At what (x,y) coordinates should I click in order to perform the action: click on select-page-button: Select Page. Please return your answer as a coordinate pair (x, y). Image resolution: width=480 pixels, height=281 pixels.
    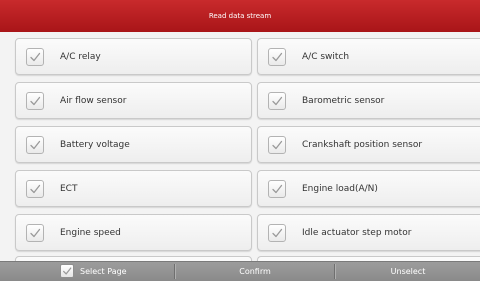
    Looking at the image, I should click on (87, 271).